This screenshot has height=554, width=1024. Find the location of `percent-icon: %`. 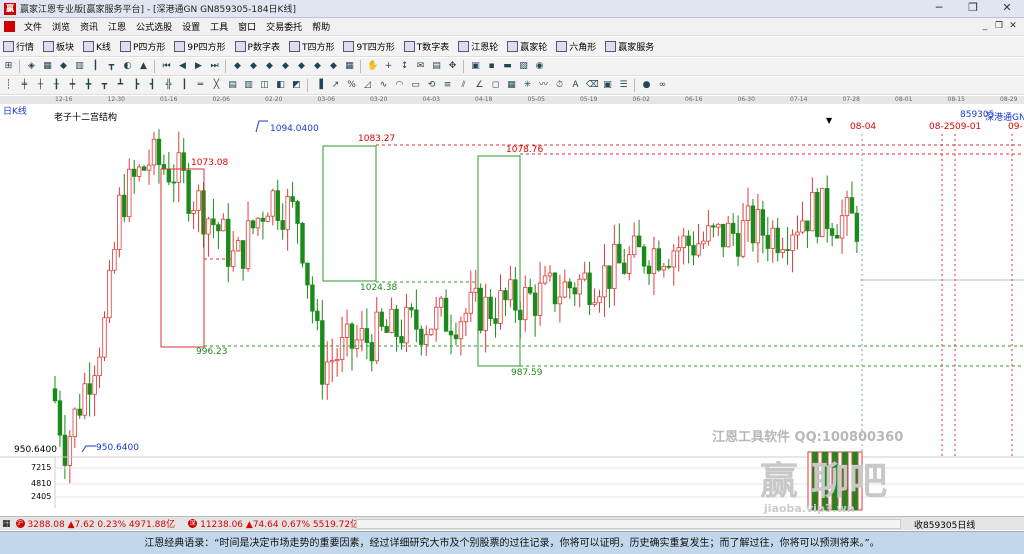

percent-icon: % is located at coordinates (351, 85).